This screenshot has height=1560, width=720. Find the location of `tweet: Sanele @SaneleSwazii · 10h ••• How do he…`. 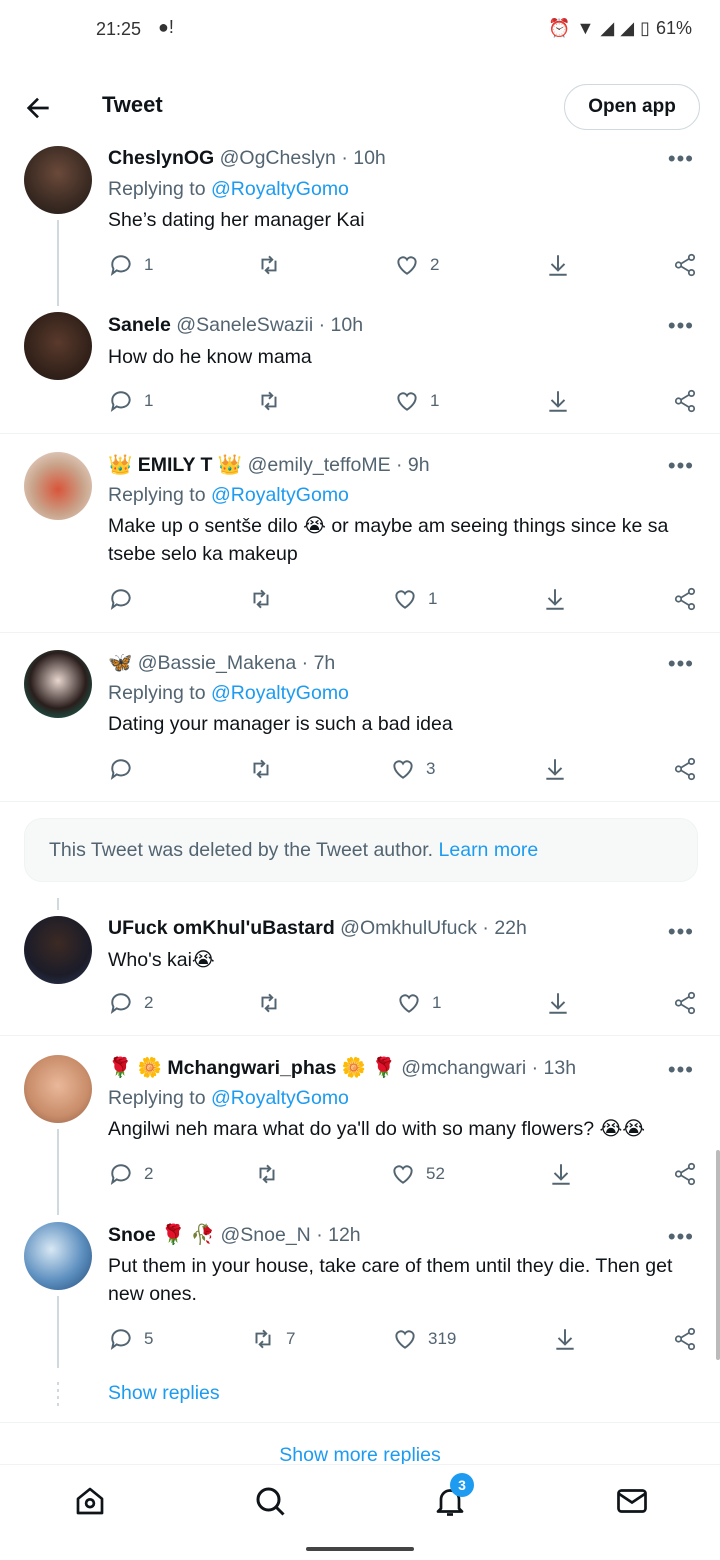

tweet: Sanele @SaneleSwazii · 10h ••• How do he… is located at coordinates (360, 369).